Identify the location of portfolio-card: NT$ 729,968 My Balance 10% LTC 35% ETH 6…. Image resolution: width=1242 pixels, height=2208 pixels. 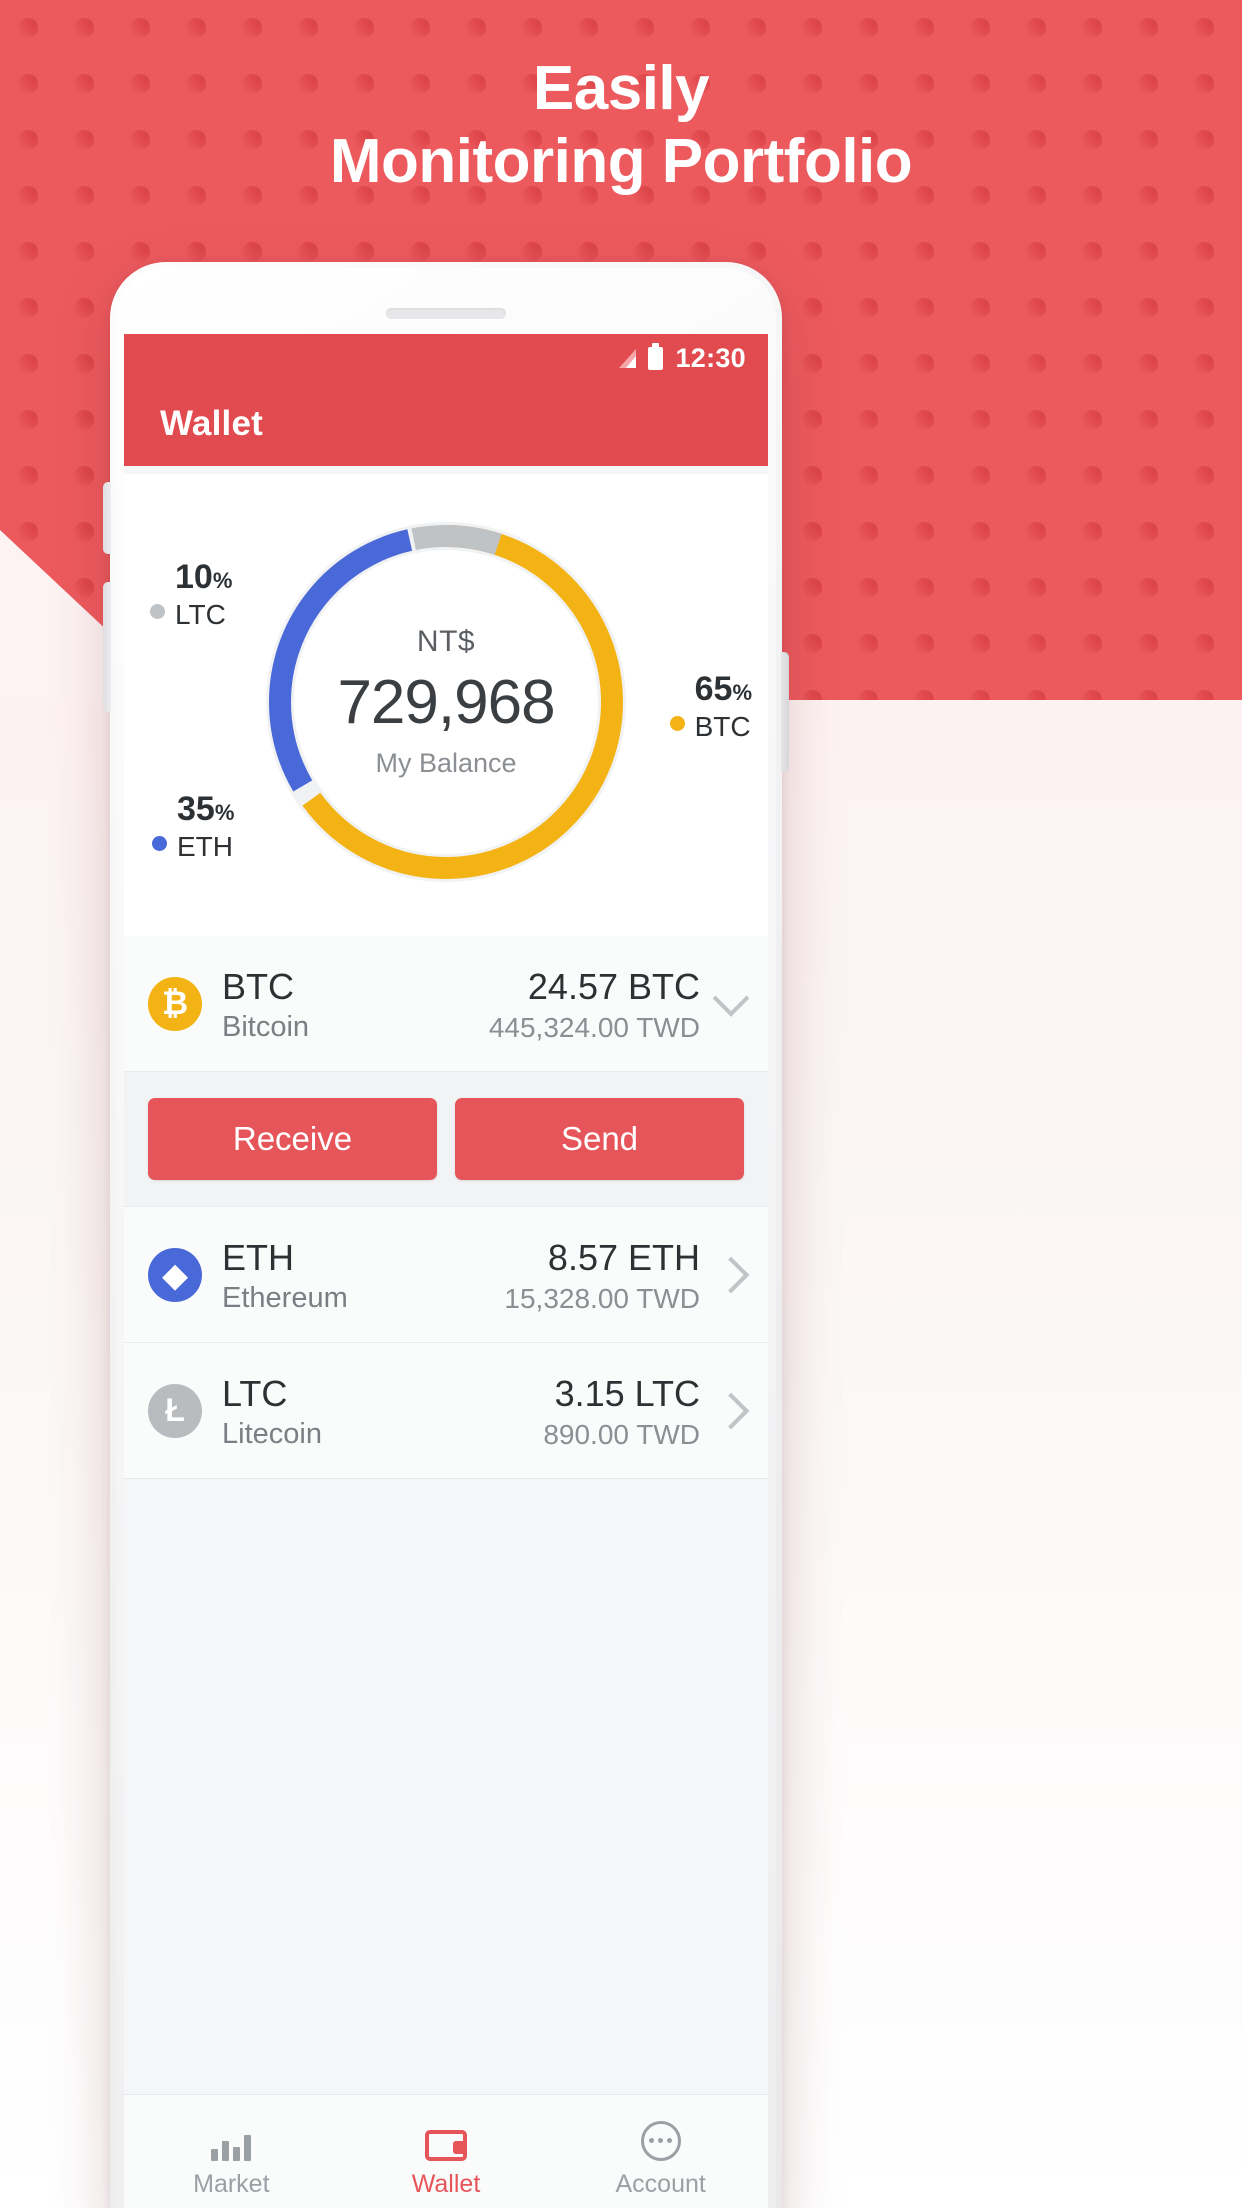
(446, 705).